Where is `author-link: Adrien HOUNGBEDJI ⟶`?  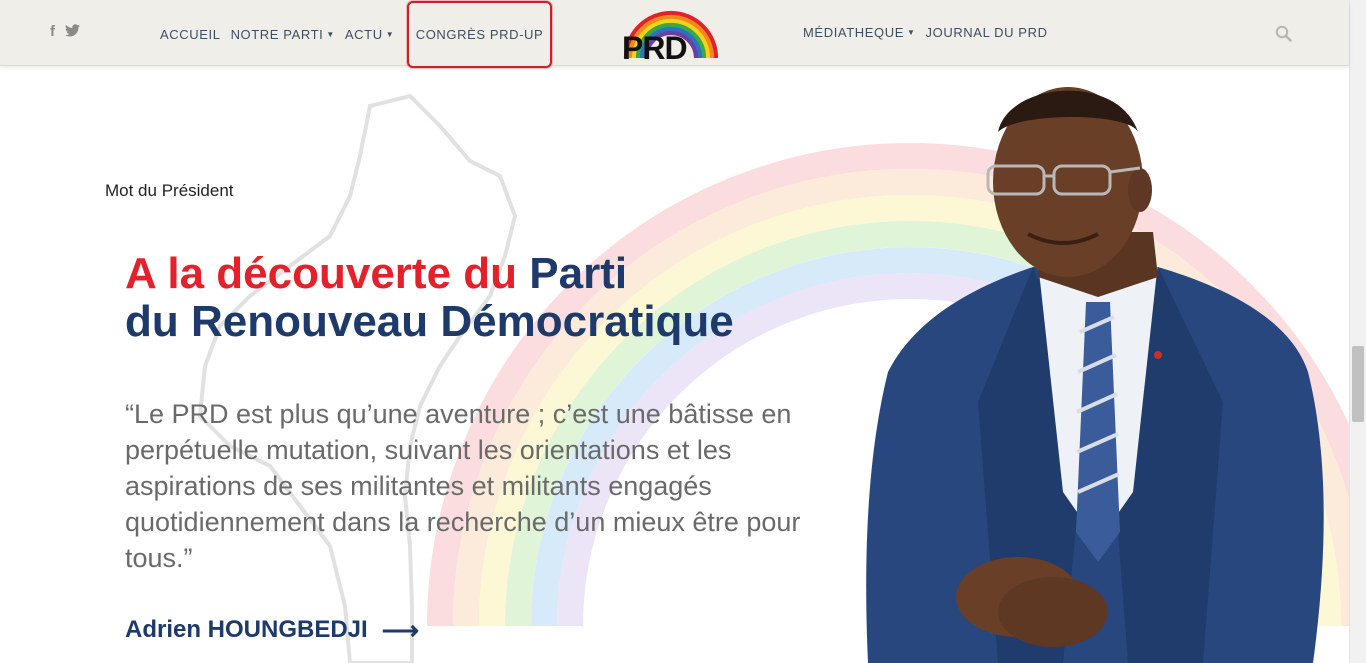
author-link: Adrien HOUNGBEDJI ⟶ is located at coordinates (272, 630).